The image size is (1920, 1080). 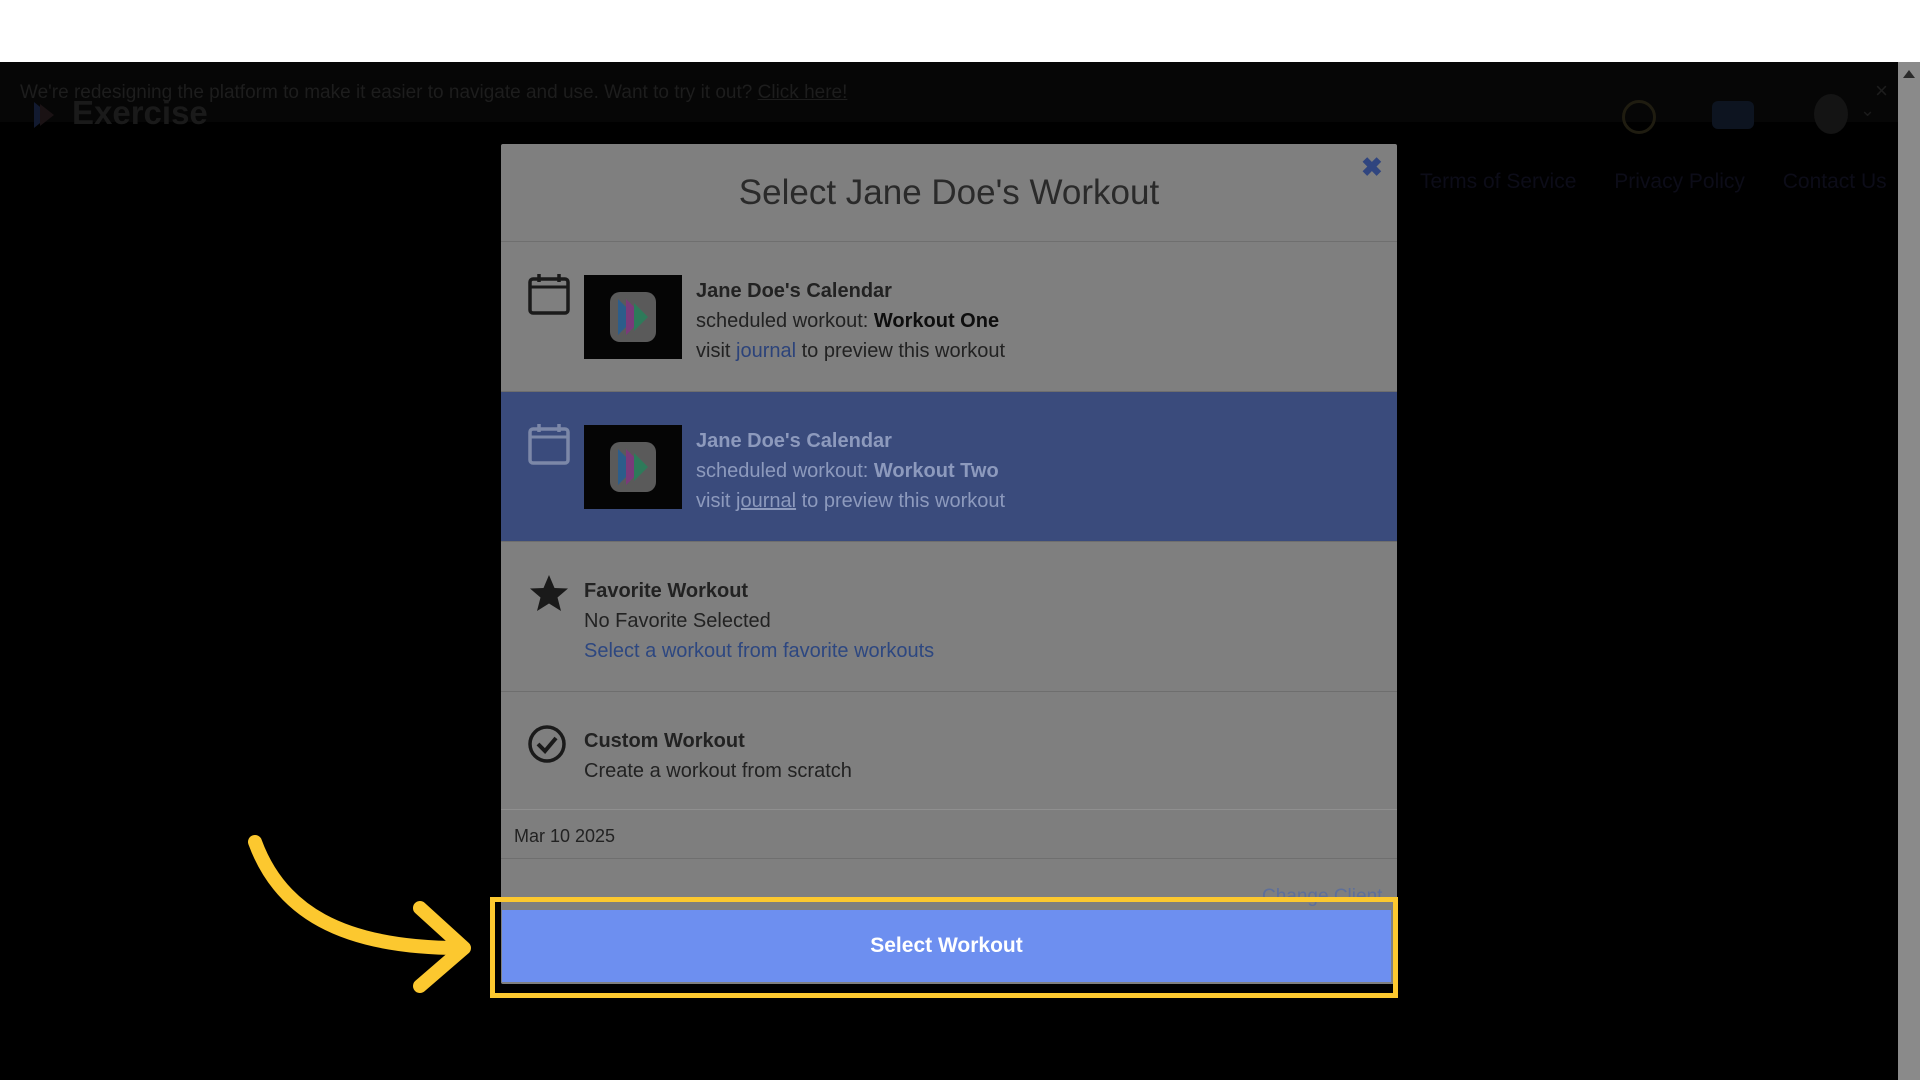 I want to click on avatar, so click(x=1831, y=114).